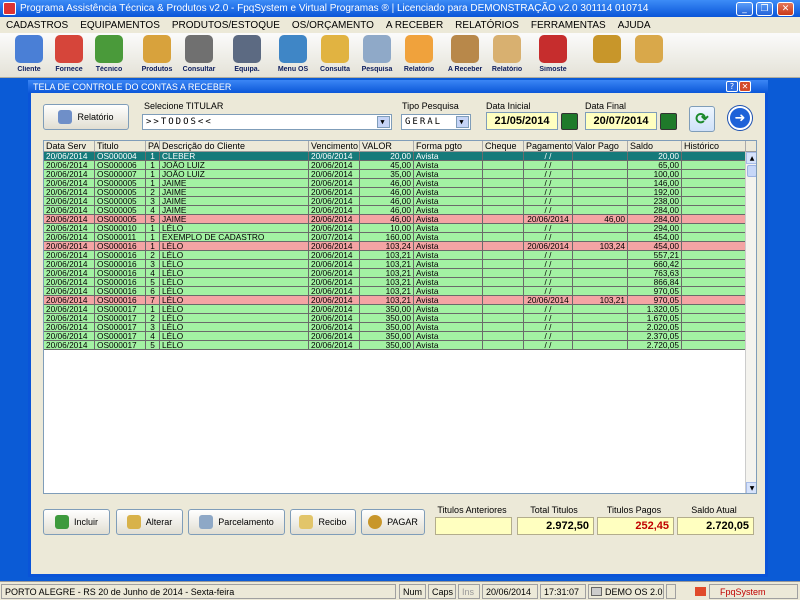 The width and height of the screenshot is (800, 600). Describe the element at coordinates (157, 56) in the screenshot. I see `toolbar-button-3: Produtos` at that location.